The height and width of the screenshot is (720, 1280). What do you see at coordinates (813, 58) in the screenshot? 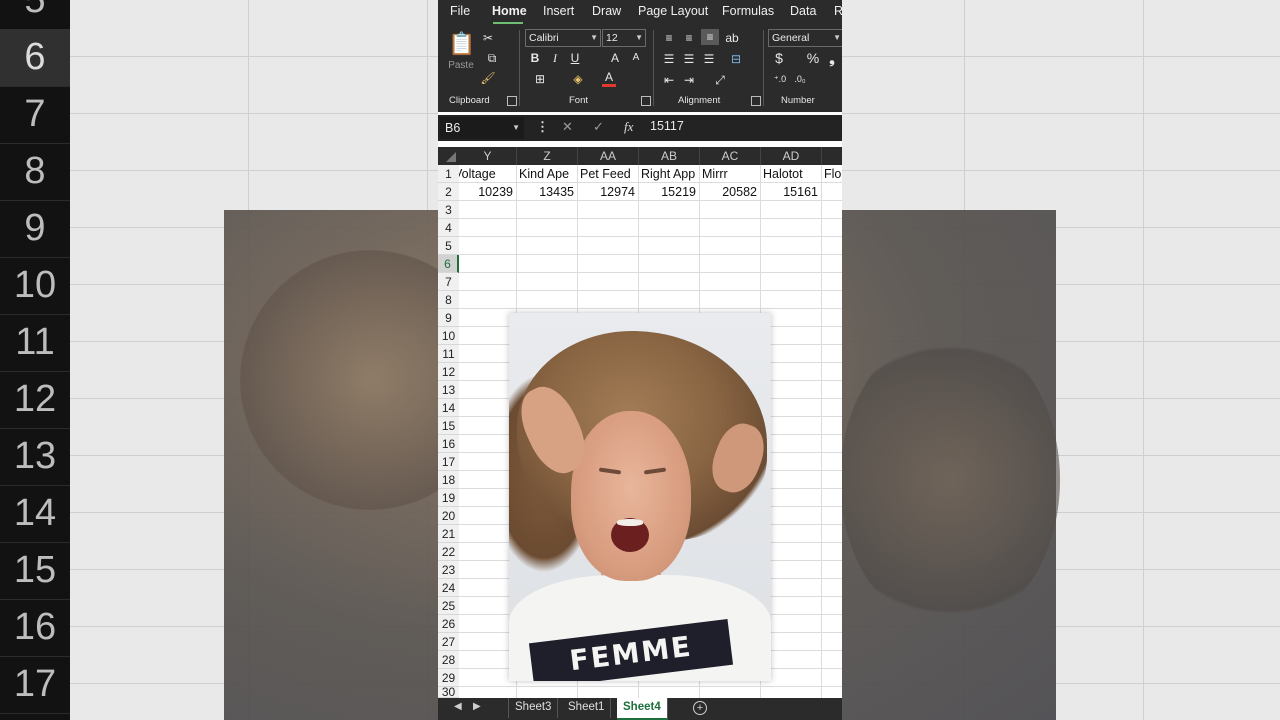
I see `percent-button: %` at bounding box center [813, 58].